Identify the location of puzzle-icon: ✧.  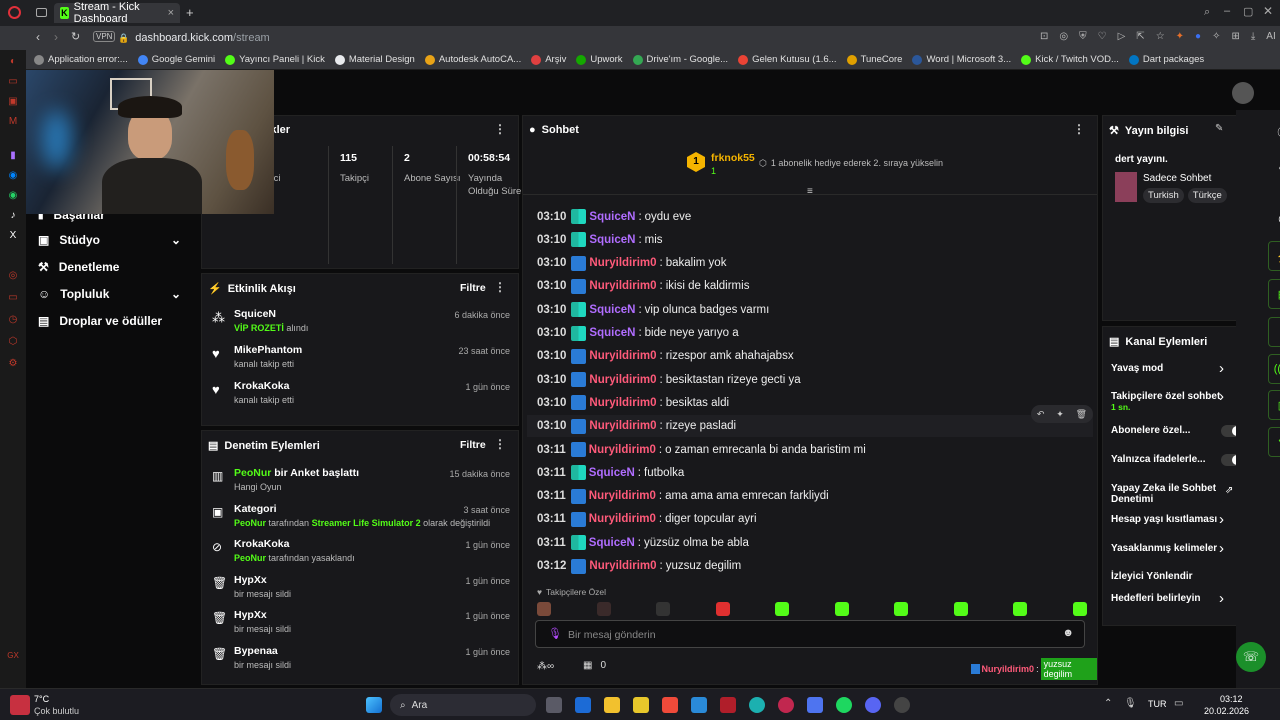
(1216, 36).